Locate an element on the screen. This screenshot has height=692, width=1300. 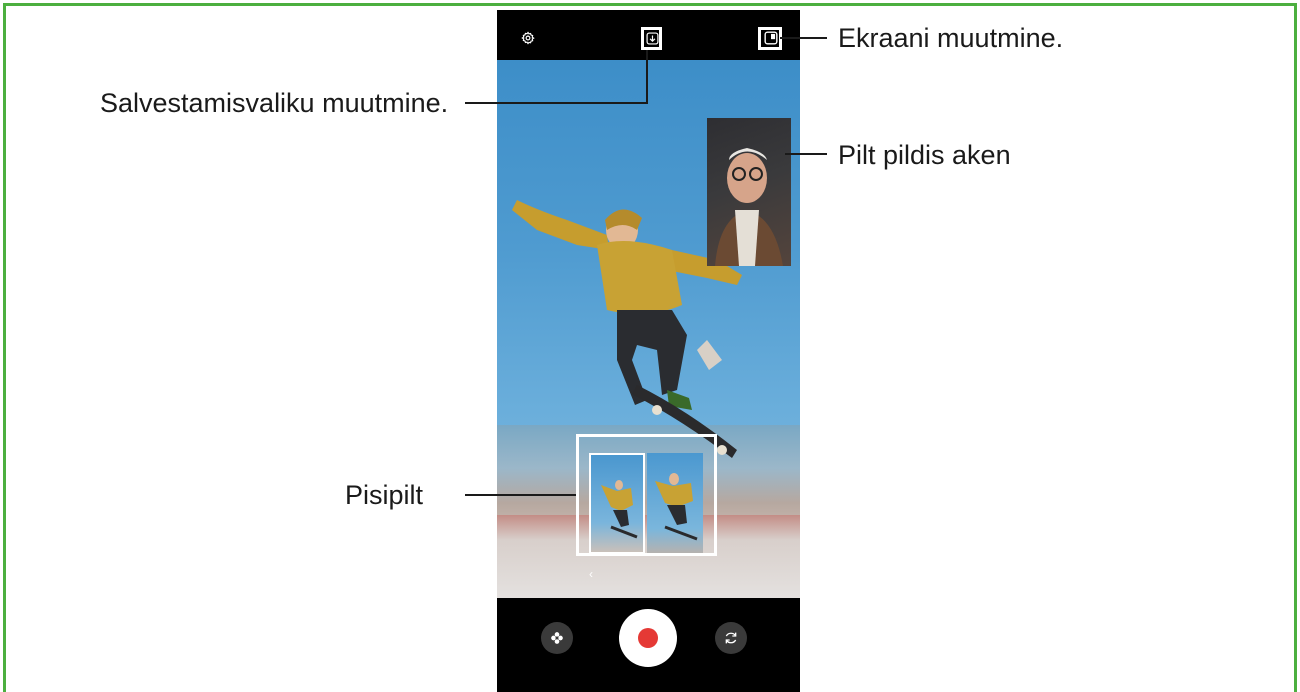
callout-pip-window: Pilt pildis aken is located at coordinates (924, 155).